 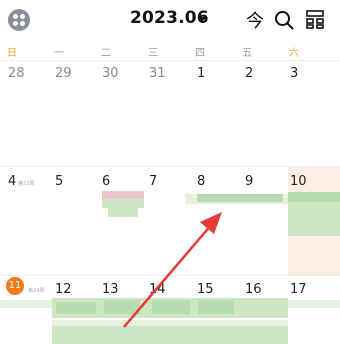 I want to click on day-cell: 31, so click(x=157, y=73).